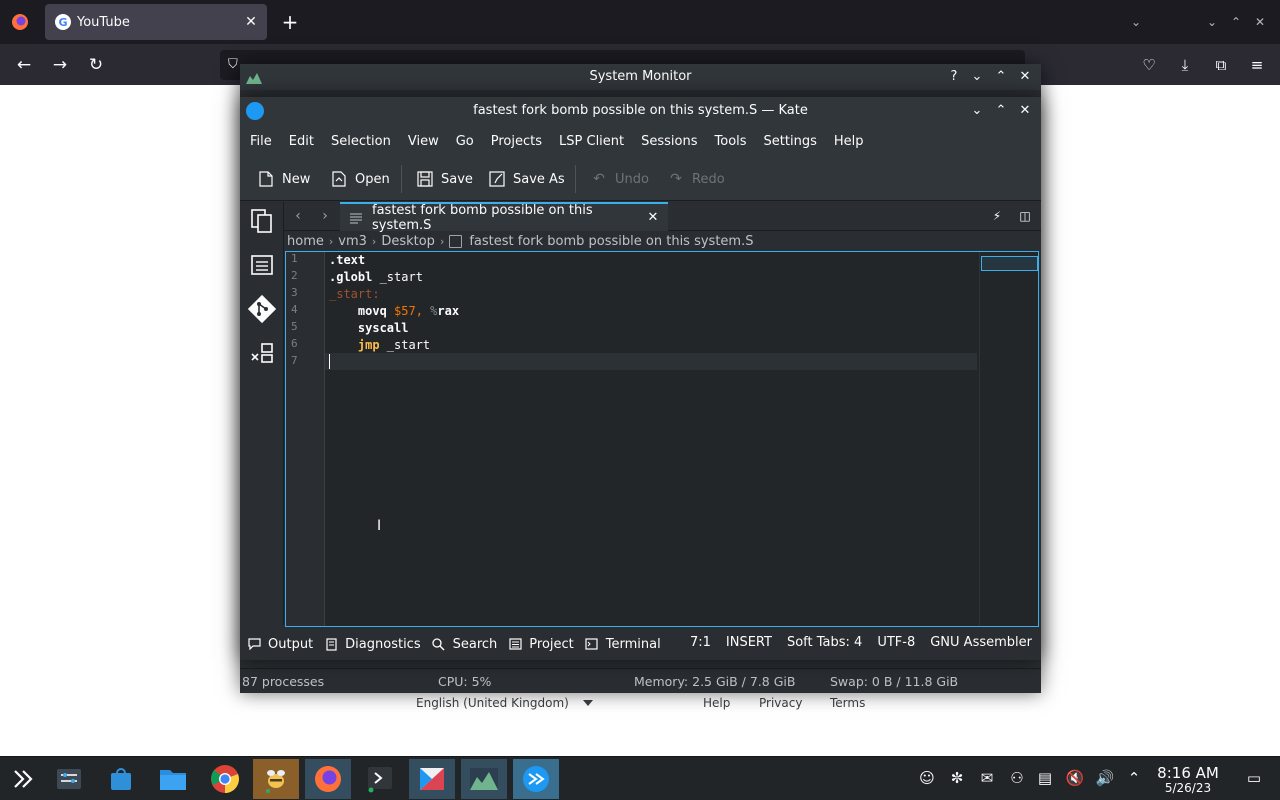 This screenshot has height=800, width=1280. What do you see at coordinates (780, 703) in the screenshot?
I see `privacy-link: Privacy` at bounding box center [780, 703].